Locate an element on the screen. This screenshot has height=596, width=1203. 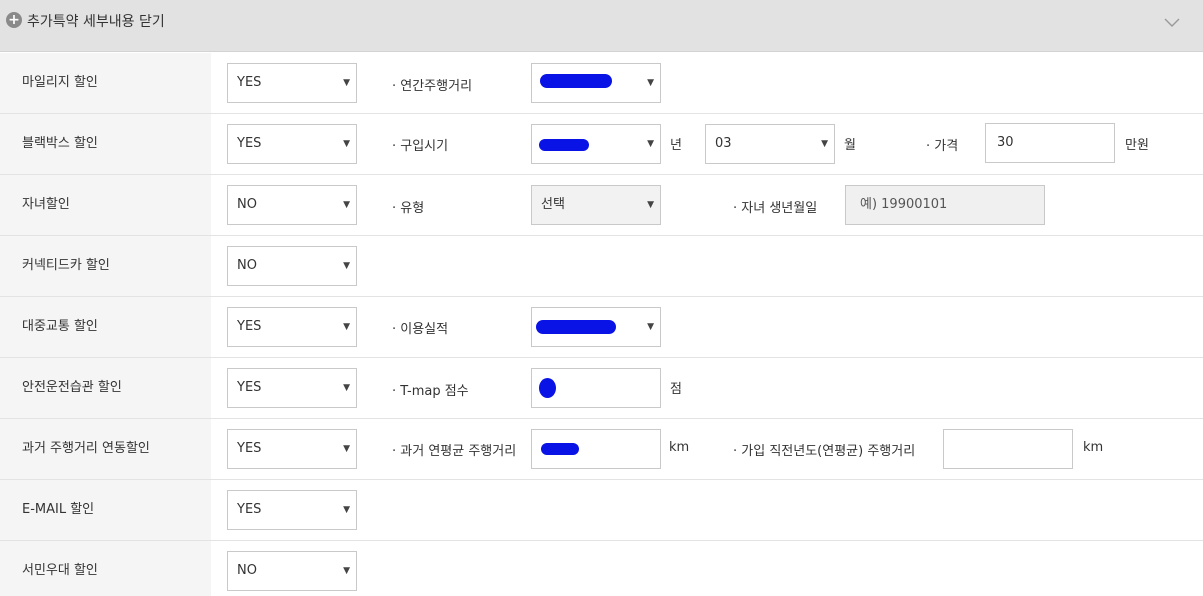
row-low-income-discount: 서민우대 할인 NO ▼ is located at coordinates (601, 568).